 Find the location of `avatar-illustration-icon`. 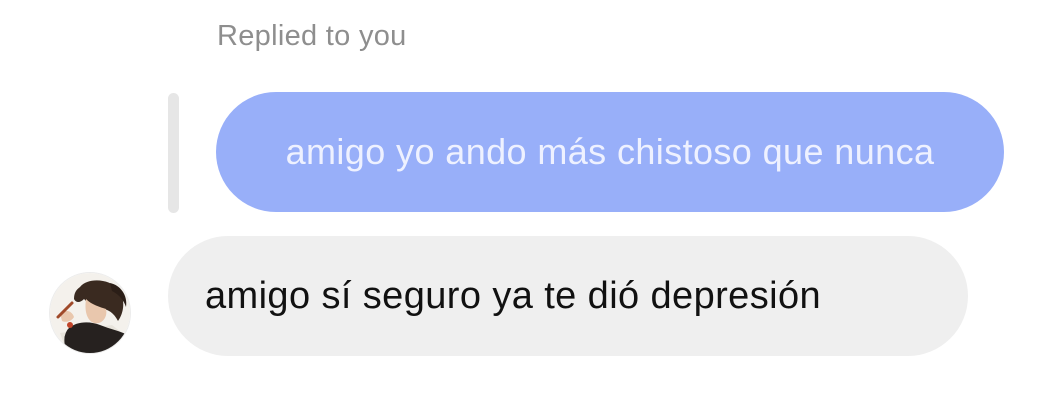

avatar-illustration-icon is located at coordinates (90, 313).